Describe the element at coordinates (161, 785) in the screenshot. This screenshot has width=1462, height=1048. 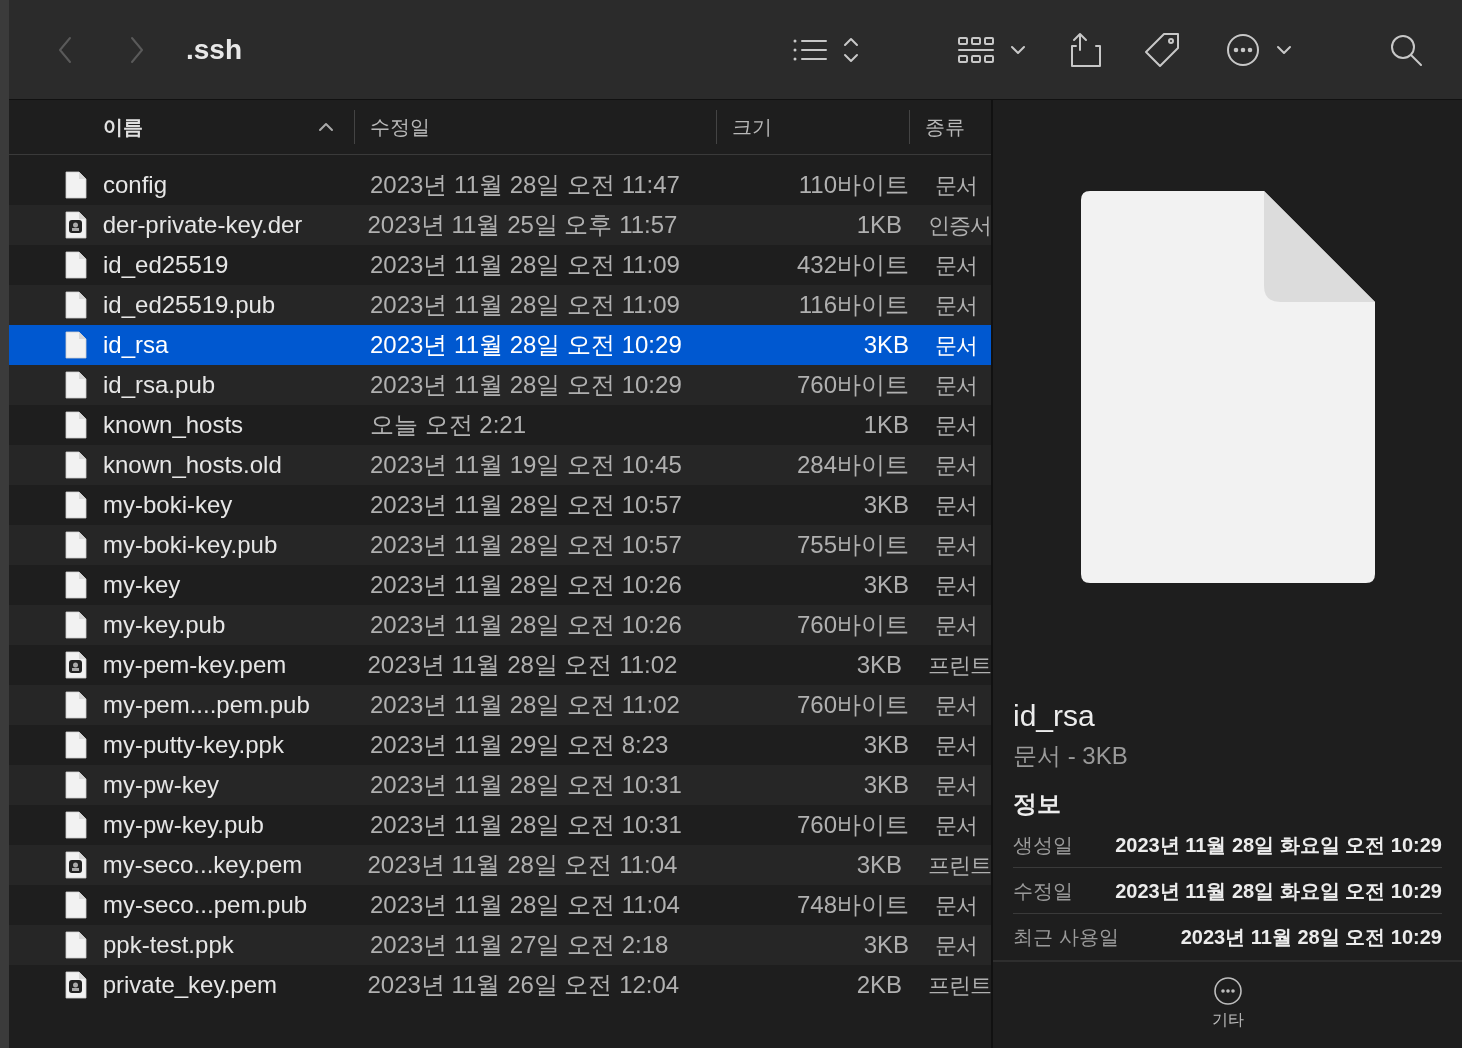
I see `file-name: my-pw-key` at that location.